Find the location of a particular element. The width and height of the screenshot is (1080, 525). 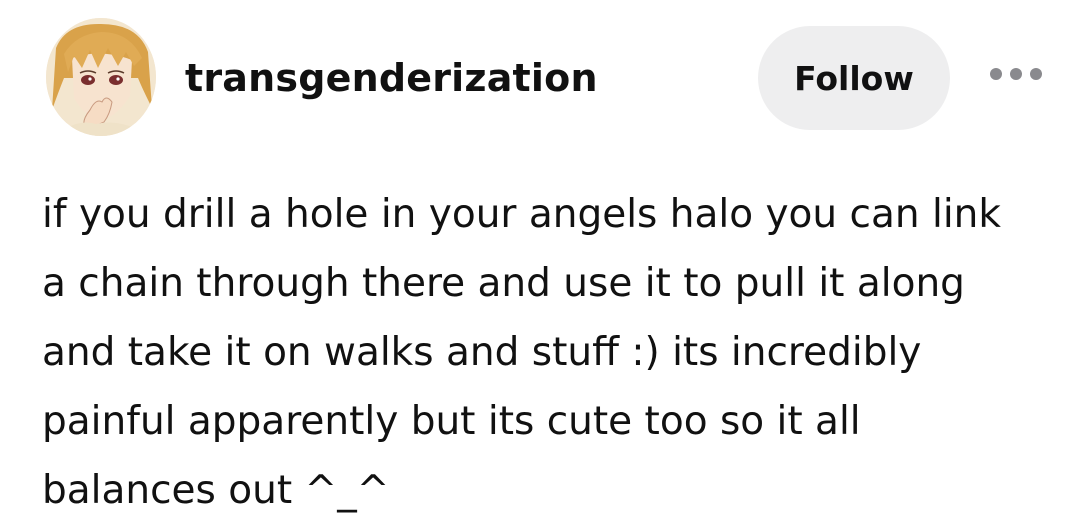

username: transgenderization is located at coordinates (391, 78).